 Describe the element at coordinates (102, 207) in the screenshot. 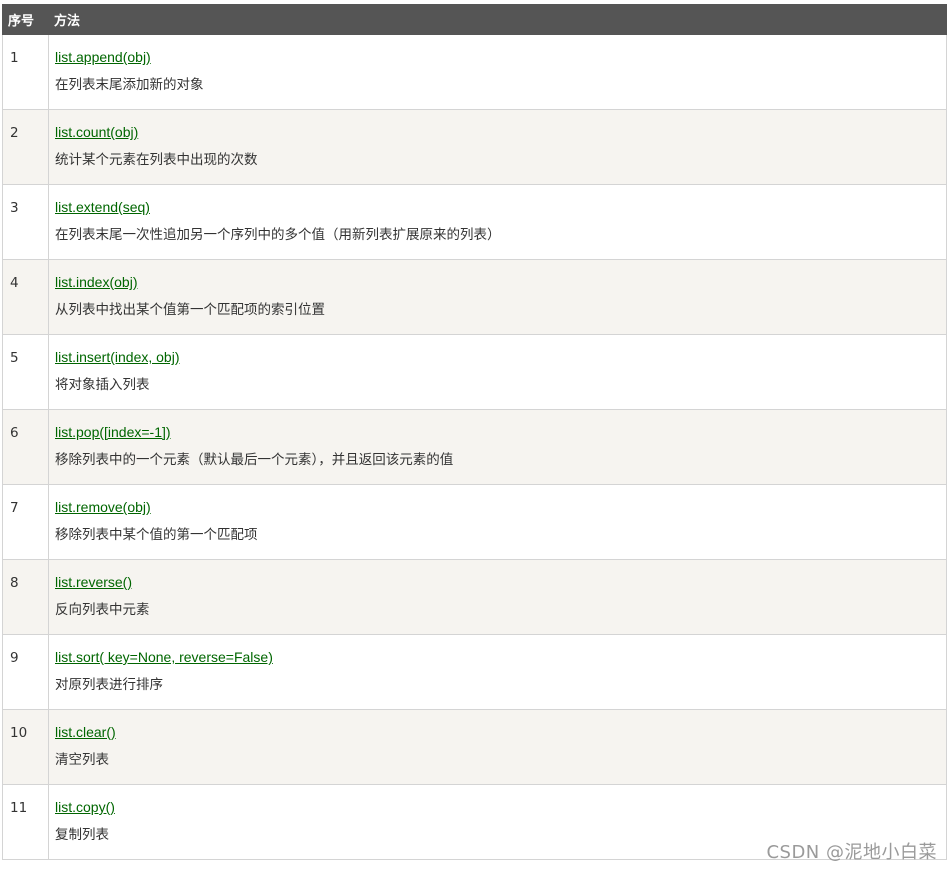

I see `method-link: list.extend(seq)` at that location.